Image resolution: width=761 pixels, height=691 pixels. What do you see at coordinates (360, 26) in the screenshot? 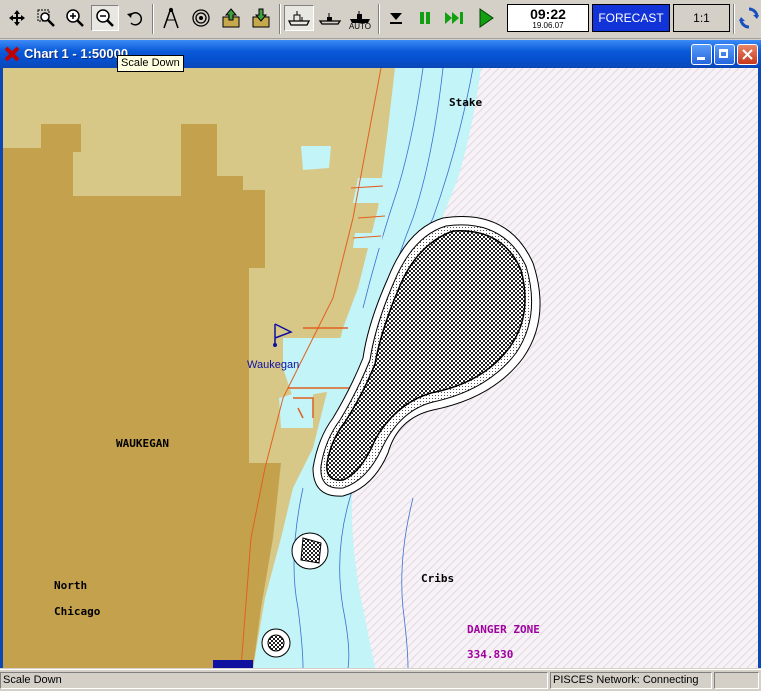
I see `auto-label: AUTO` at bounding box center [360, 26].